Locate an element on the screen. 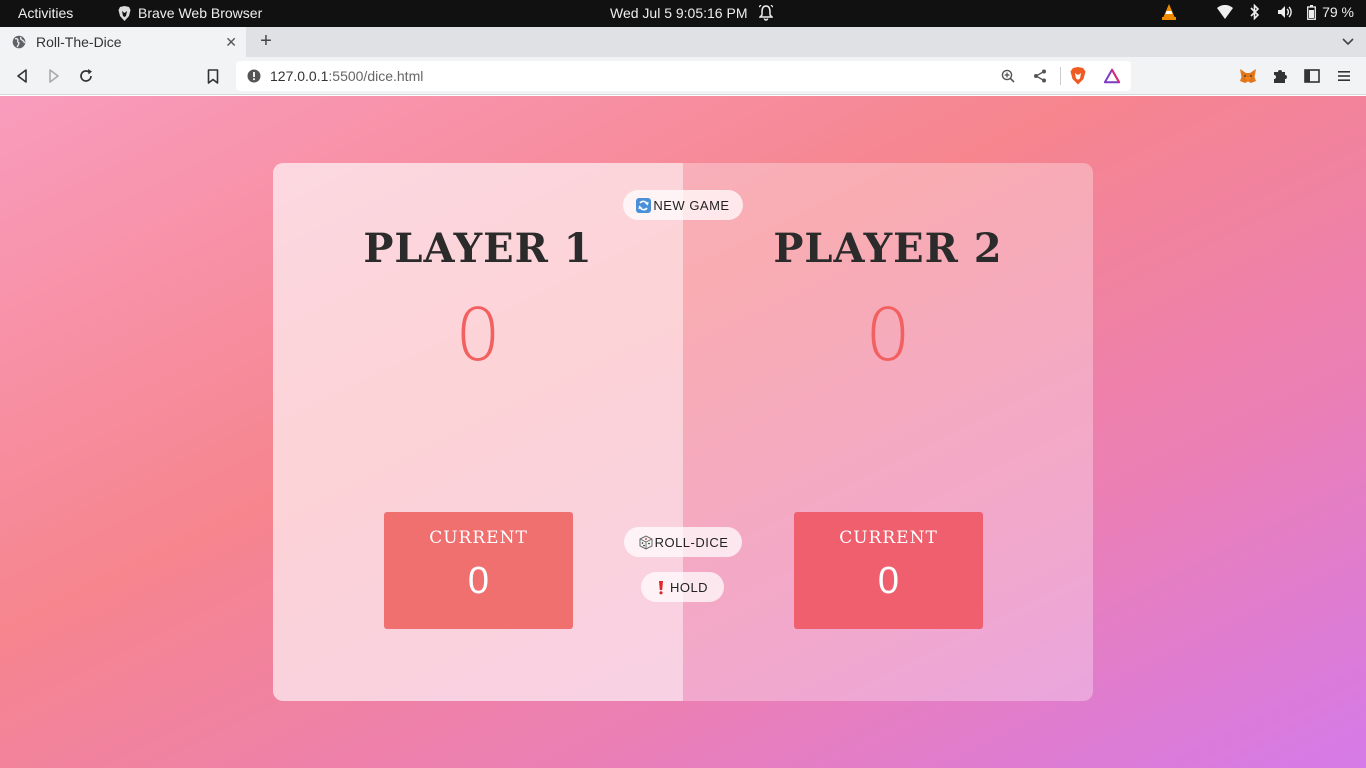 Image resolution: width=1366 pixels, height=768 pixels. address-bar: 127.0.0.1:5500/dice.html is located at coordinates (683, 76).